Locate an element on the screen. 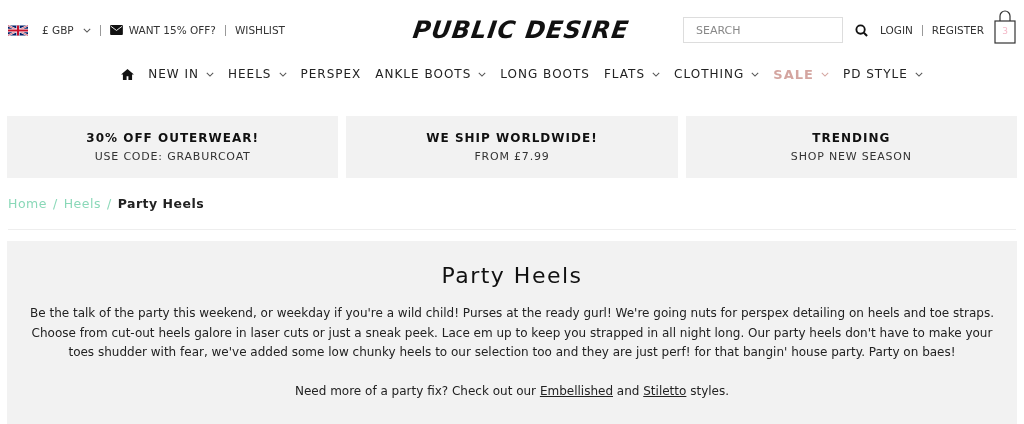 The image size is (1024, 424). wishlist-link: WISHLIST is located at coordinates (259, 30).